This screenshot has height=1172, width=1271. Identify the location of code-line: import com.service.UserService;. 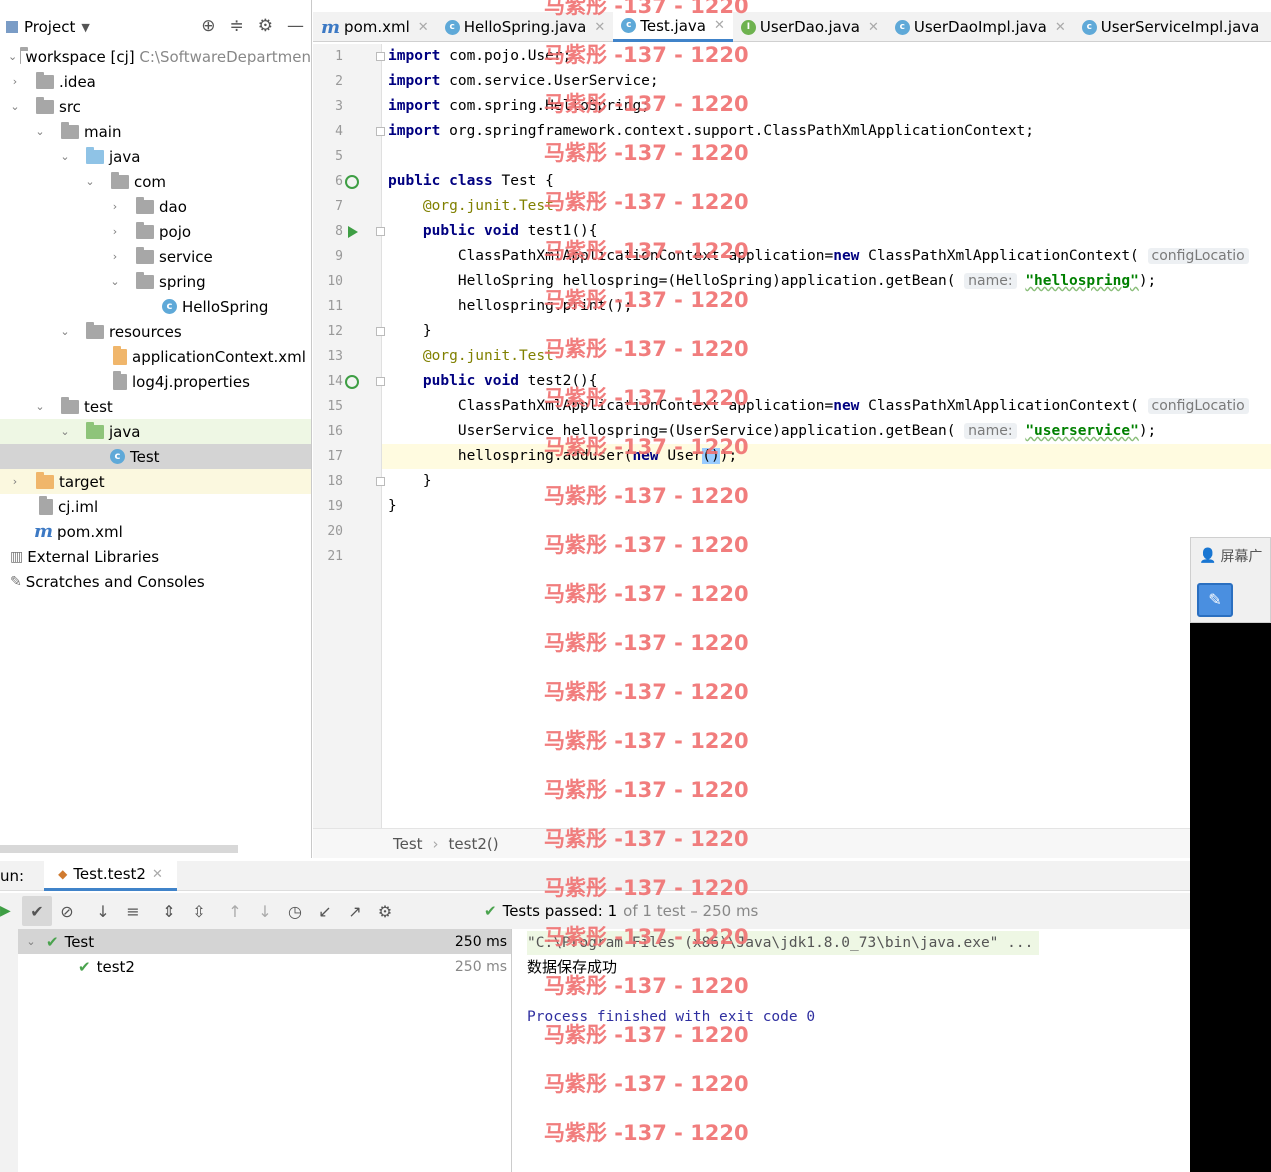
(523, 81).